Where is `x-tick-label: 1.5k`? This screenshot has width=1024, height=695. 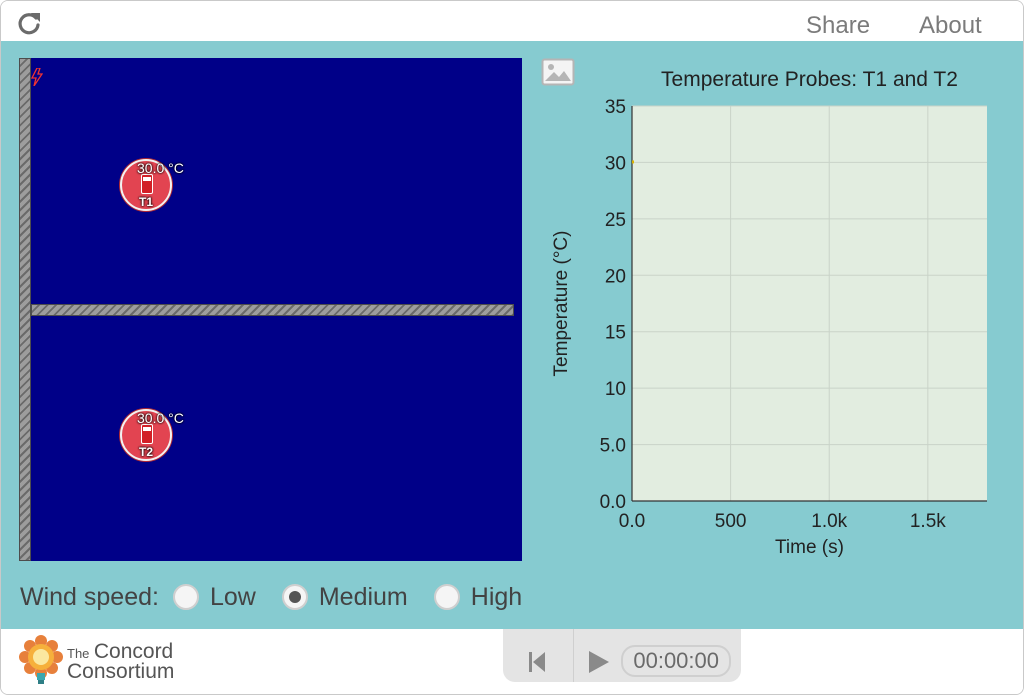 x-tick-label: 1.5k is located at coordinates (928, 521).